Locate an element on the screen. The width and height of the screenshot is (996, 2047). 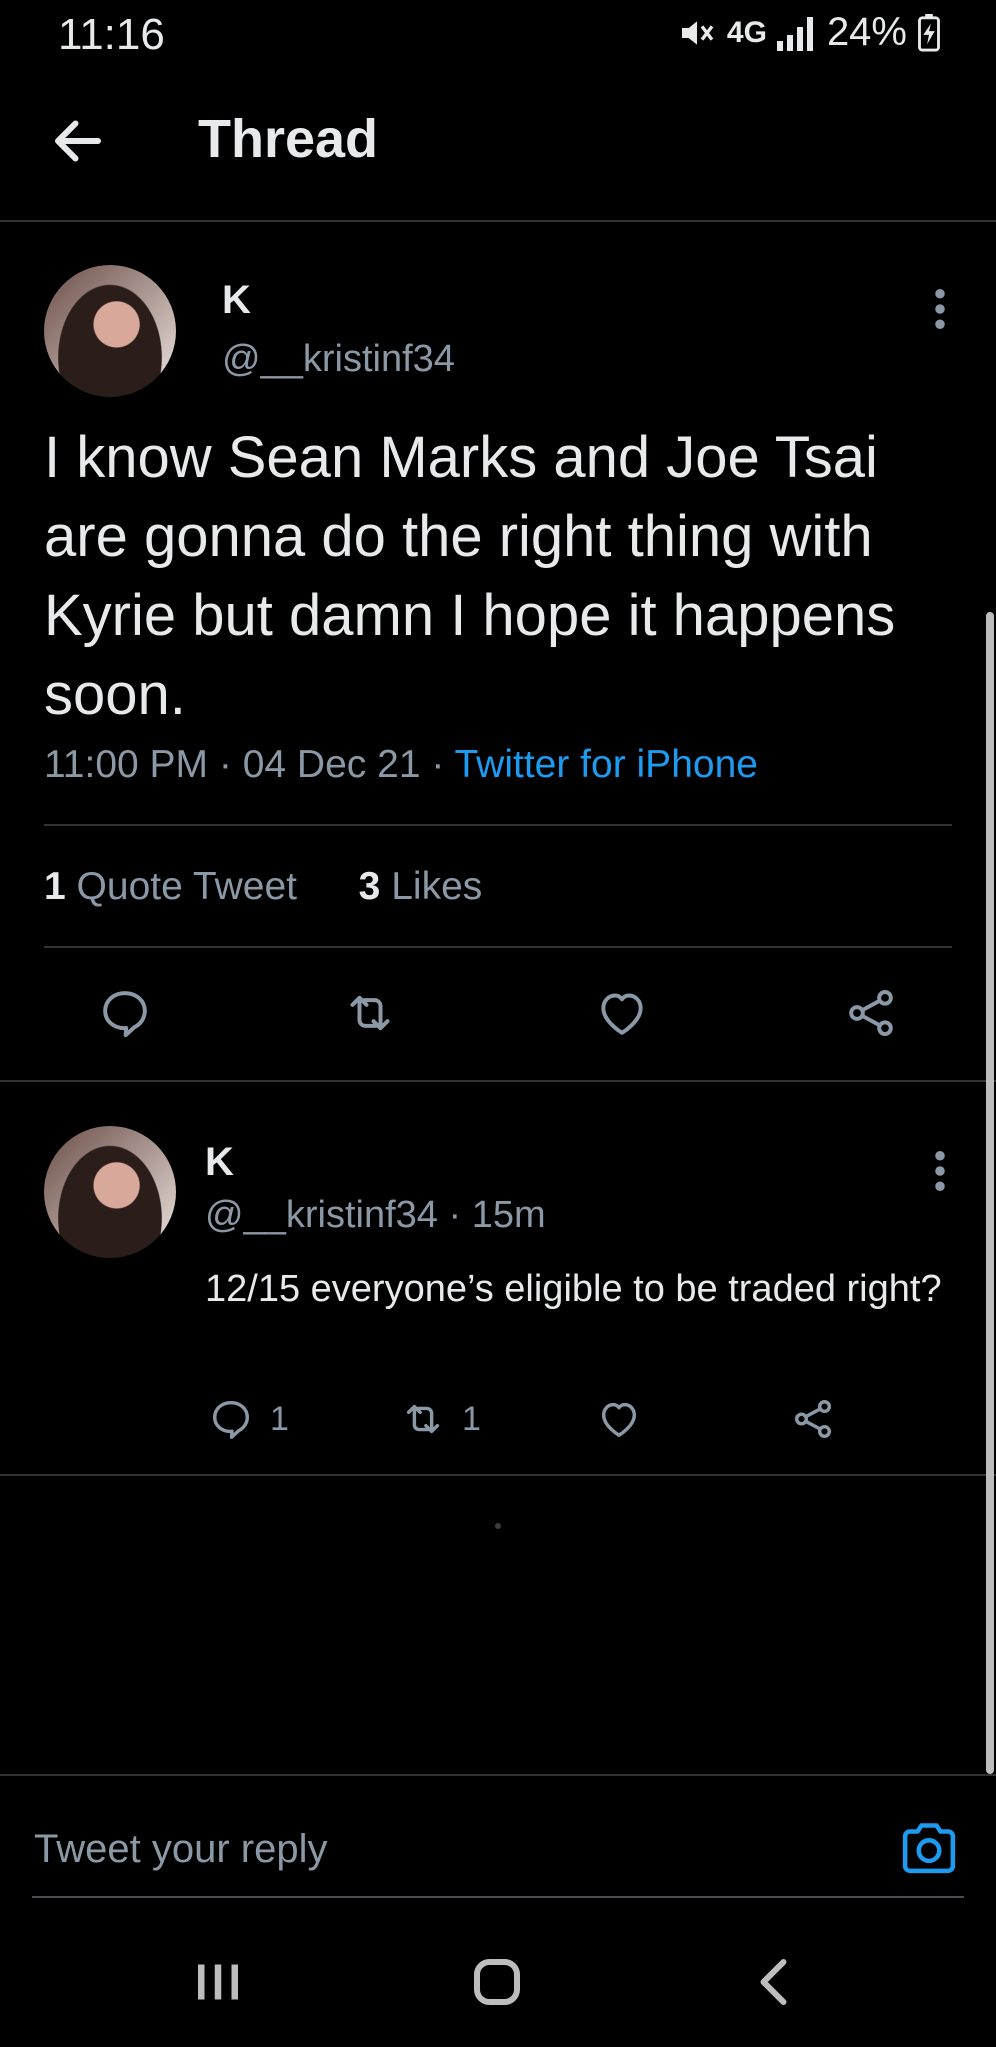
page-title: Thread is located at coordinates (288, 139).